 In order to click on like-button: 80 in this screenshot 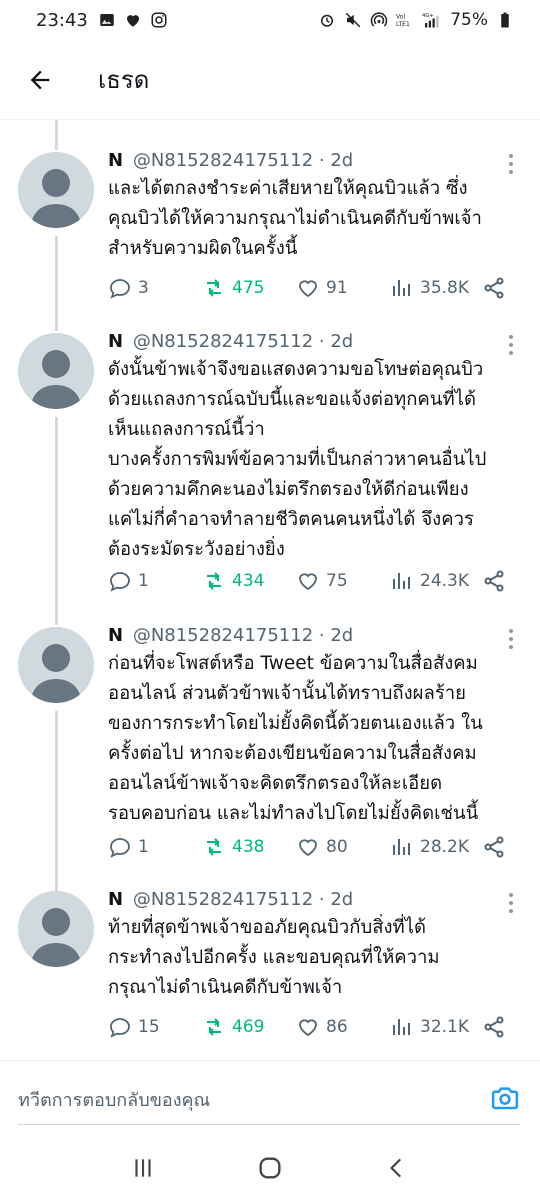, I will do `click(322, 847)`.